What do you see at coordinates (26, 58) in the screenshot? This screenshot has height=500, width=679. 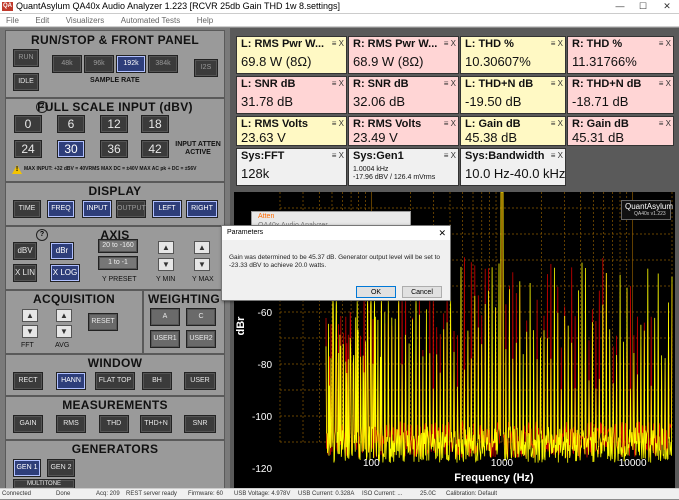 I see `run-button: RUN` at bounding box center [26, 58].